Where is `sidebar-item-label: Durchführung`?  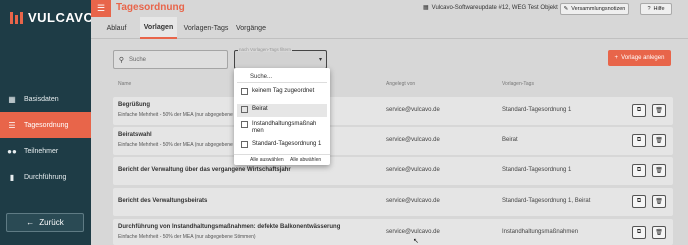
sidebar-item-label: Durchführung is located at coordinates (45, 177).